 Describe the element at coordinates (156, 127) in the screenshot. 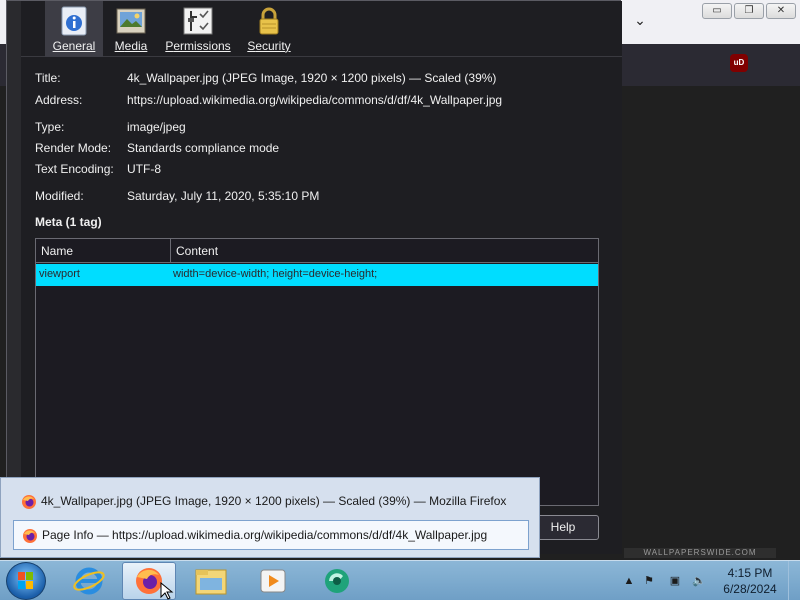

I see `type-value: image/jpeg` at that location.